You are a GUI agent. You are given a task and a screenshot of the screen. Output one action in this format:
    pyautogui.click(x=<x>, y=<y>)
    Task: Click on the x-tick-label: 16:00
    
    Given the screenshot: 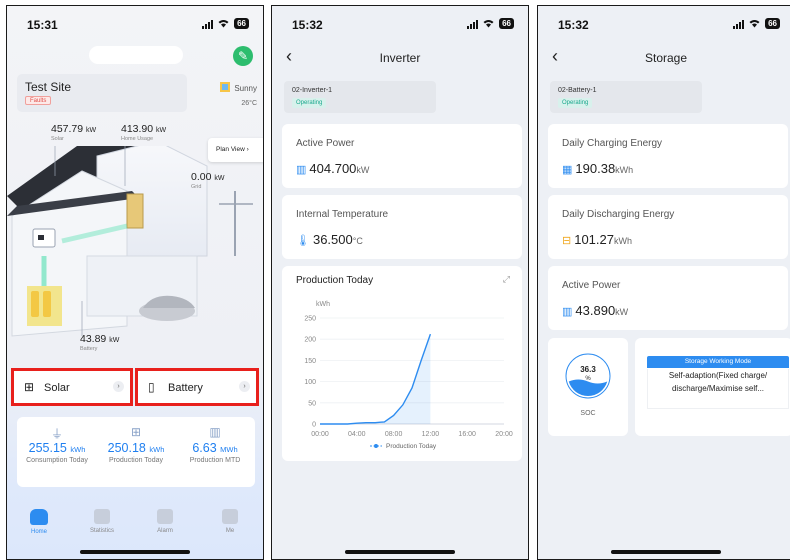 What is the action you would take?
    pyautogui.click(x=467, y=434)
    